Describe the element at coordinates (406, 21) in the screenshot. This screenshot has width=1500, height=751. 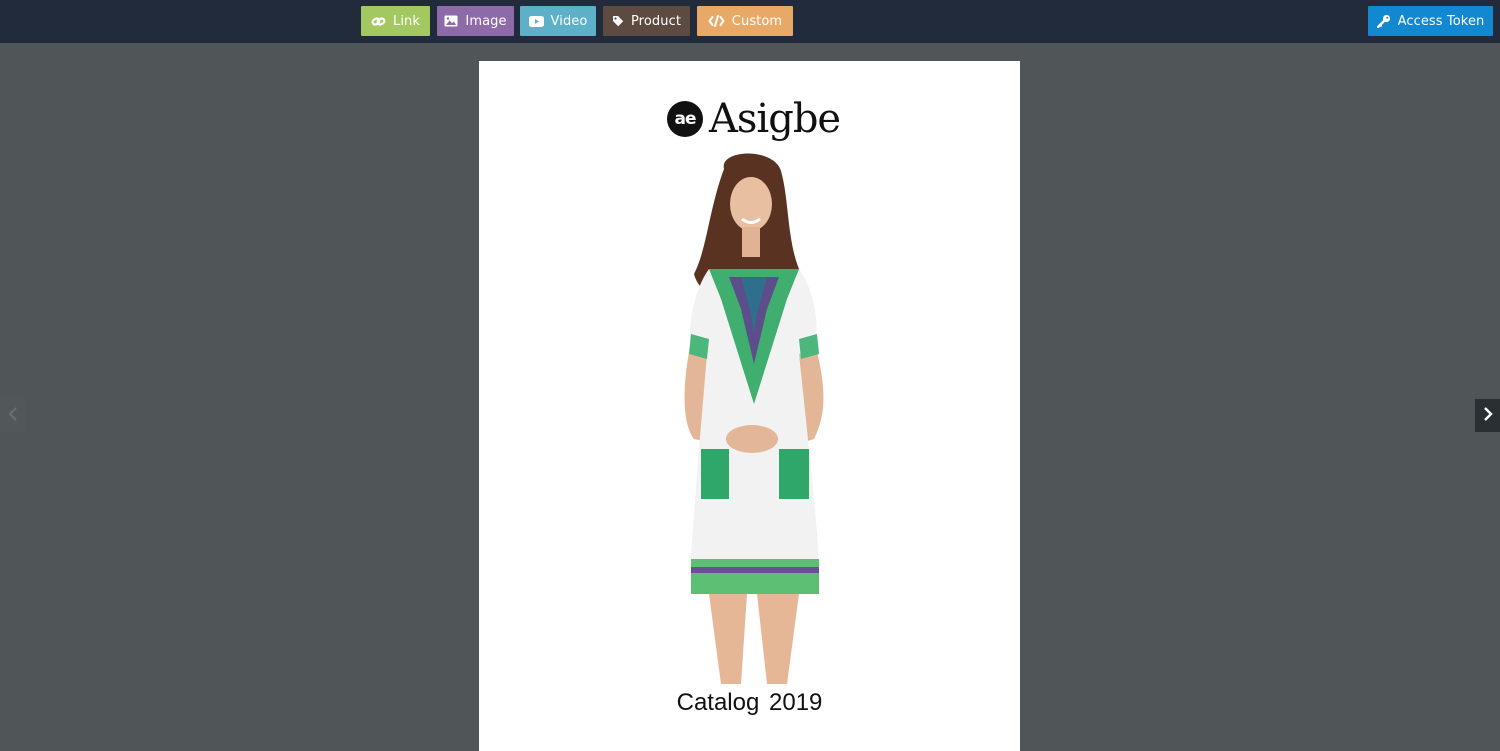
I see `link-button-label: Link` at that location.